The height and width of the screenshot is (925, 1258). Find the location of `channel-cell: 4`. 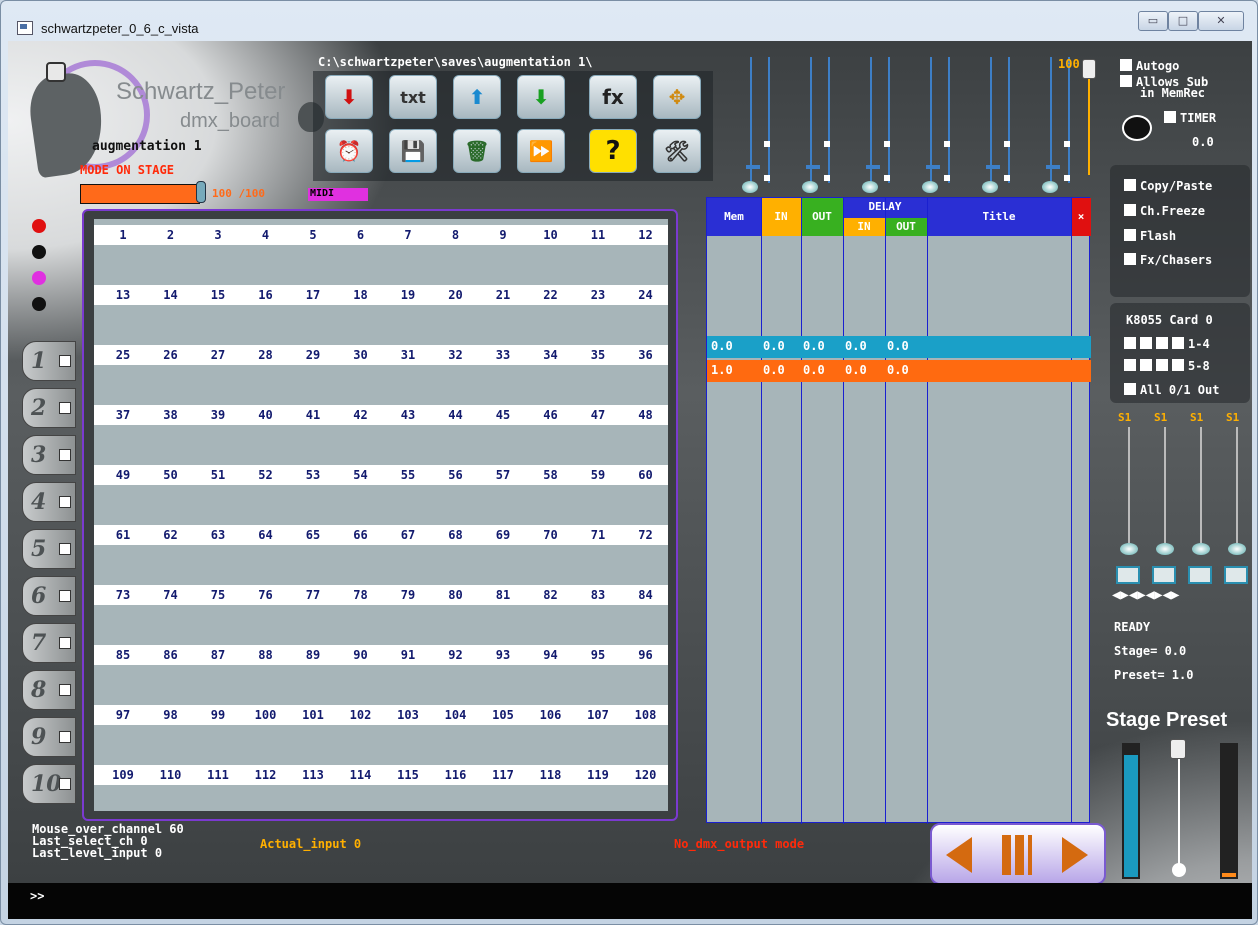

channel-cell: 4 is located at coordinates (266, 235).